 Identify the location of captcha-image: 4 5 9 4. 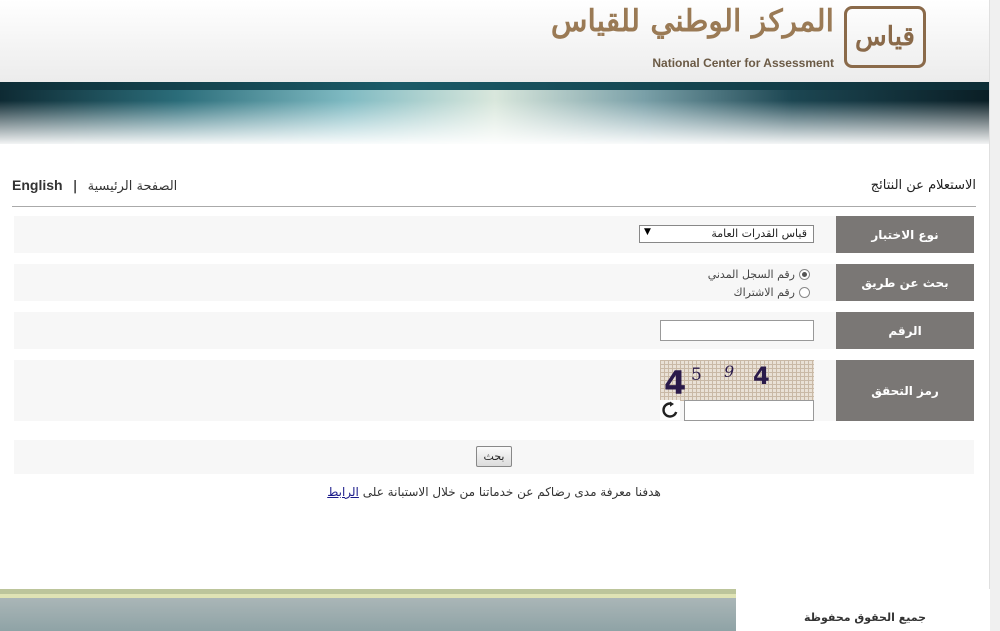
(737, 380).